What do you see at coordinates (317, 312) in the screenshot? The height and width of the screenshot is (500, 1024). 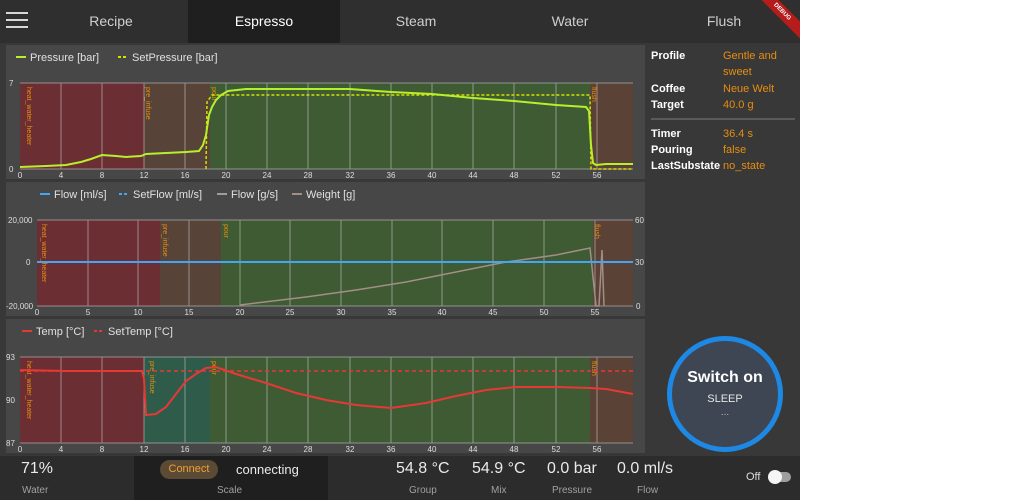 I see `flow-x-ticks: 0 5 10 15 20 25 30 35 40 45 50 55` at bounding box center [317, 312].